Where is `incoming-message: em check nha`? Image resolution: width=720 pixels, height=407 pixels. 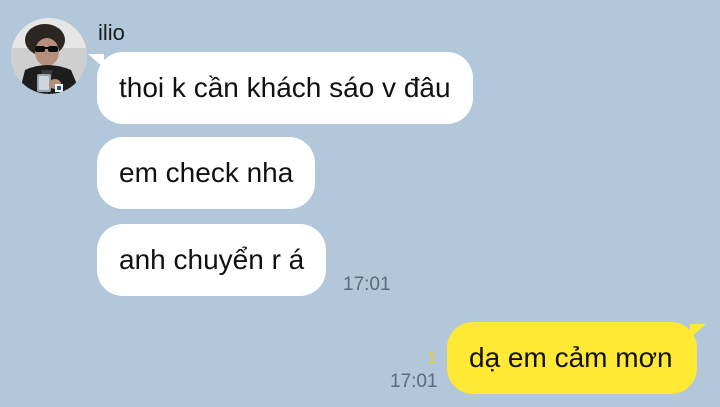
incoming-message: em check nha is located at coordinates (206, 173).